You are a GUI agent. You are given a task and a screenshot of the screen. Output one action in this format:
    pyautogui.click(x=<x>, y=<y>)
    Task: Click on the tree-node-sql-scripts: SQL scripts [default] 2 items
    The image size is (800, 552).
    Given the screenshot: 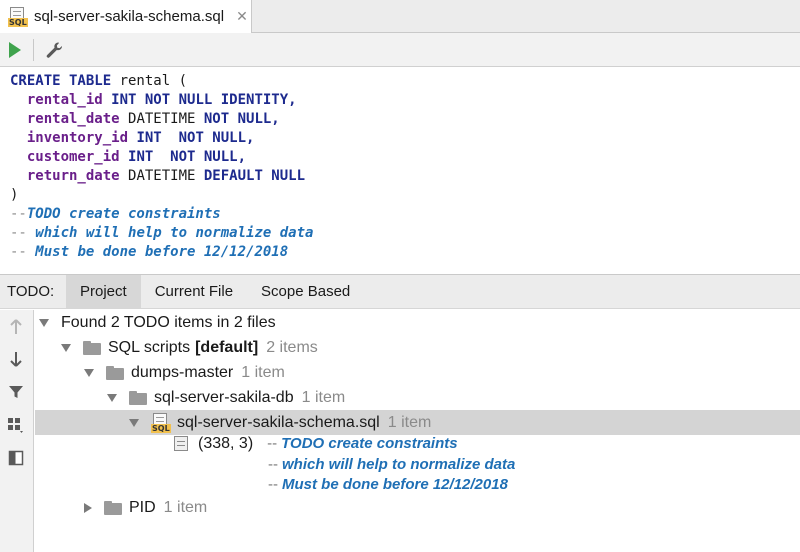 What is the action you would take?
    pyautogui.click(x=417, y=347)
    